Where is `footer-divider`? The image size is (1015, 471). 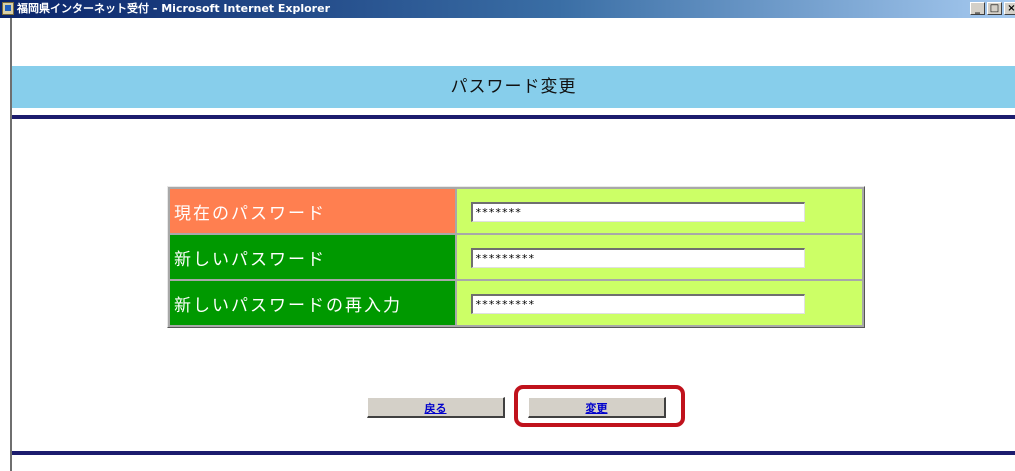 footer-divider is located at coordinates (513, 453).